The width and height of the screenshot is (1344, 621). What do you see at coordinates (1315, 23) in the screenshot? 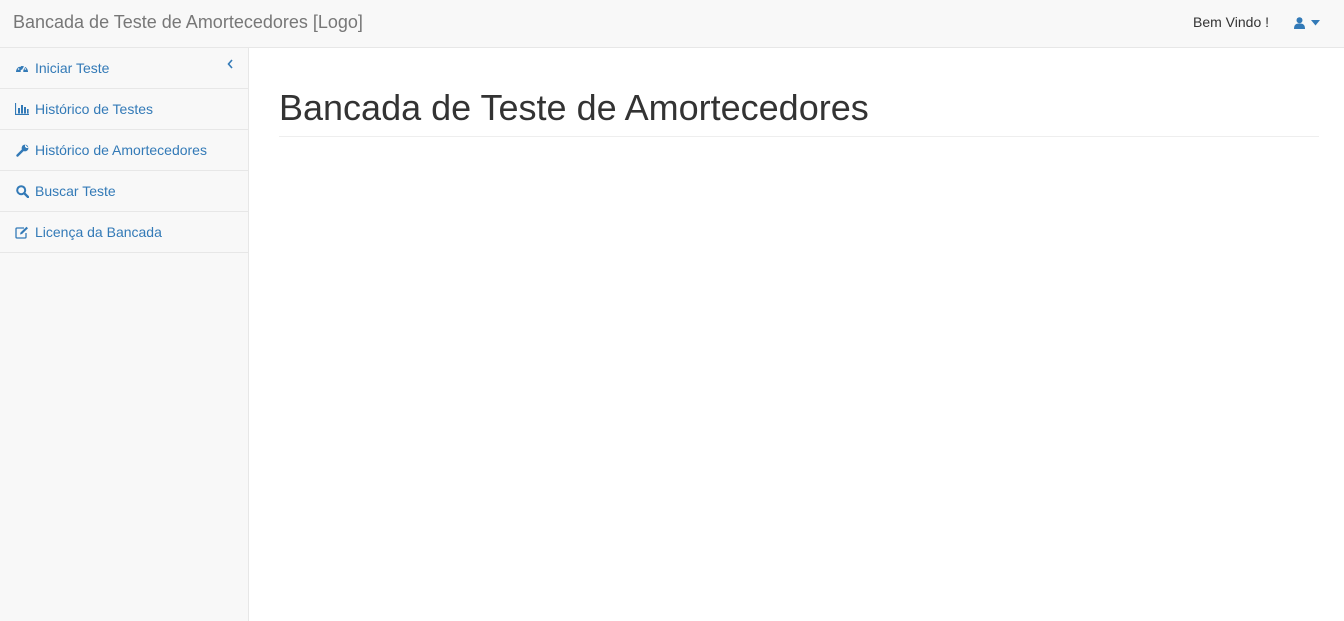
I see `caret-down-icon` at bounding box center [1315, 23].